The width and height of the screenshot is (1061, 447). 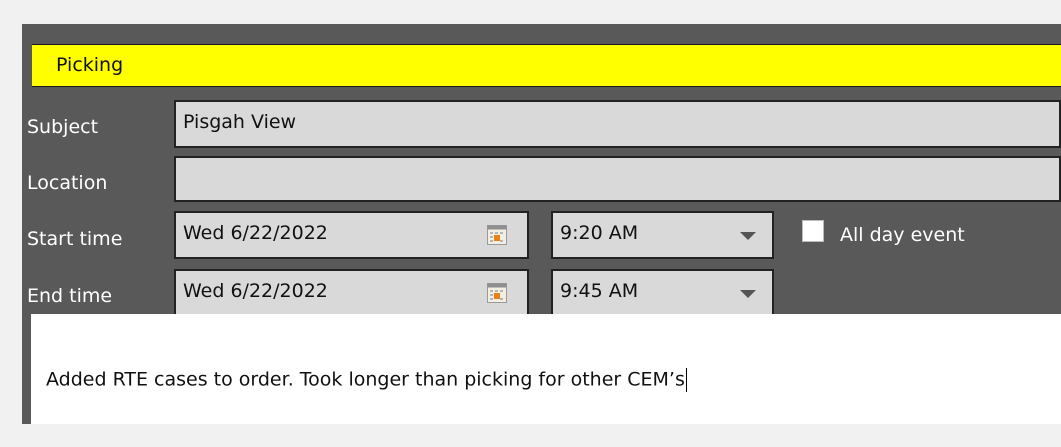 I want to click on start-date-picker: Wed 6/22/2022, so click(x=351, y=235).